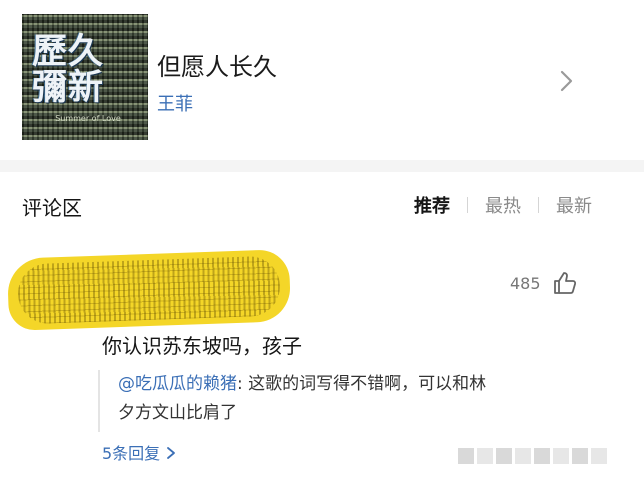  I want to click on album-cover: 歷久 彌新 Summer of Love, so click(85, 77).